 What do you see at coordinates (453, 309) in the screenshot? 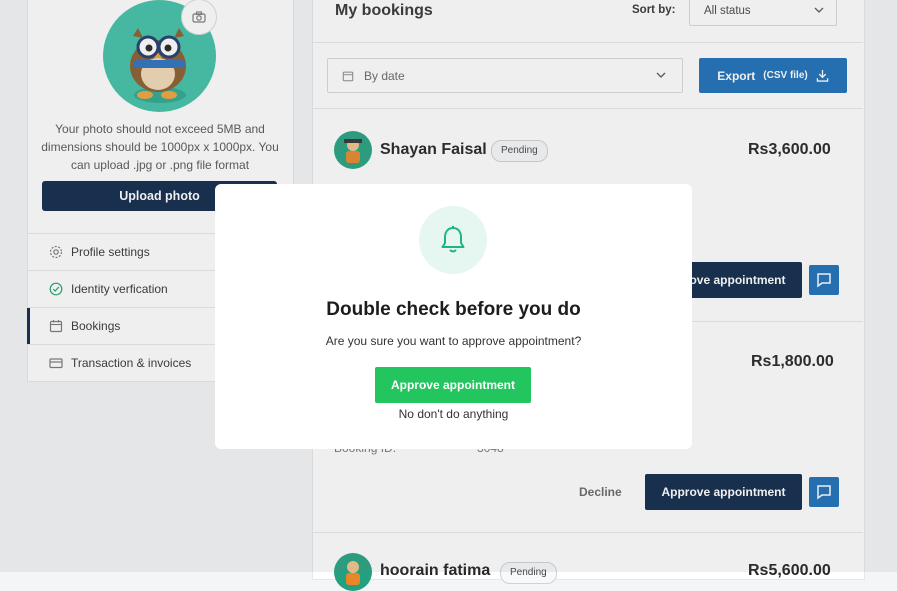
I see `dialog-title: Double check before you do` at bounding box center [453, 309].